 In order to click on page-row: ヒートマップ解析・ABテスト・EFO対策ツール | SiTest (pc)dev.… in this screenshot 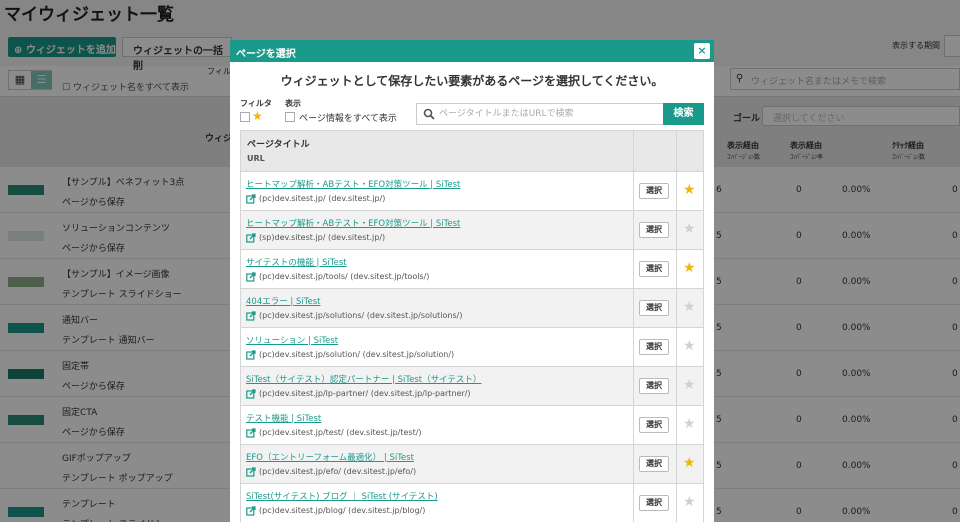, I will do `click(472, 191)`.